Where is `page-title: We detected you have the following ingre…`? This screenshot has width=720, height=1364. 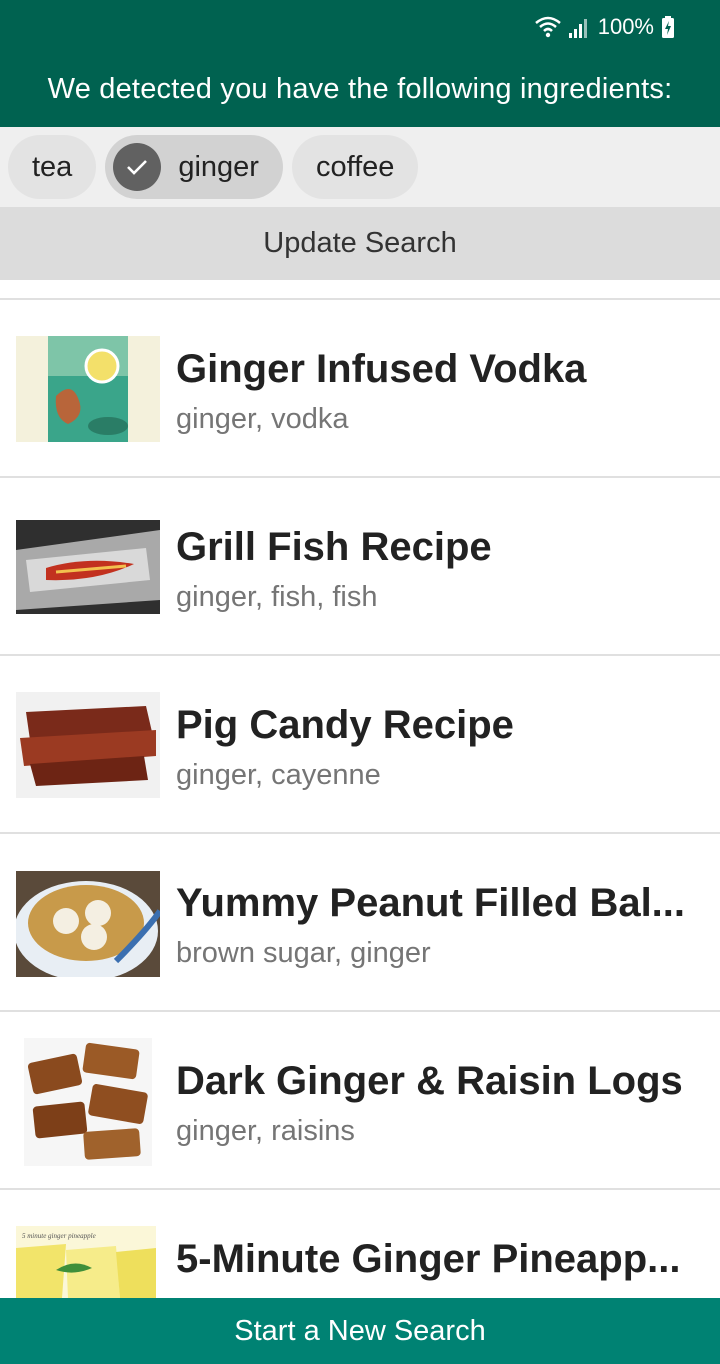 page-title: We detected you have the following ingre… is located at coordinates (360, 89).